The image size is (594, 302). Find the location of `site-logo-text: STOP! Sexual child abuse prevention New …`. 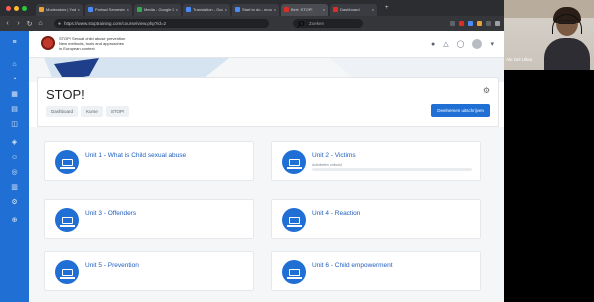

site-logo-text: STOP! Sexual child abuse prevention New … is located at coordinates (114, 43).